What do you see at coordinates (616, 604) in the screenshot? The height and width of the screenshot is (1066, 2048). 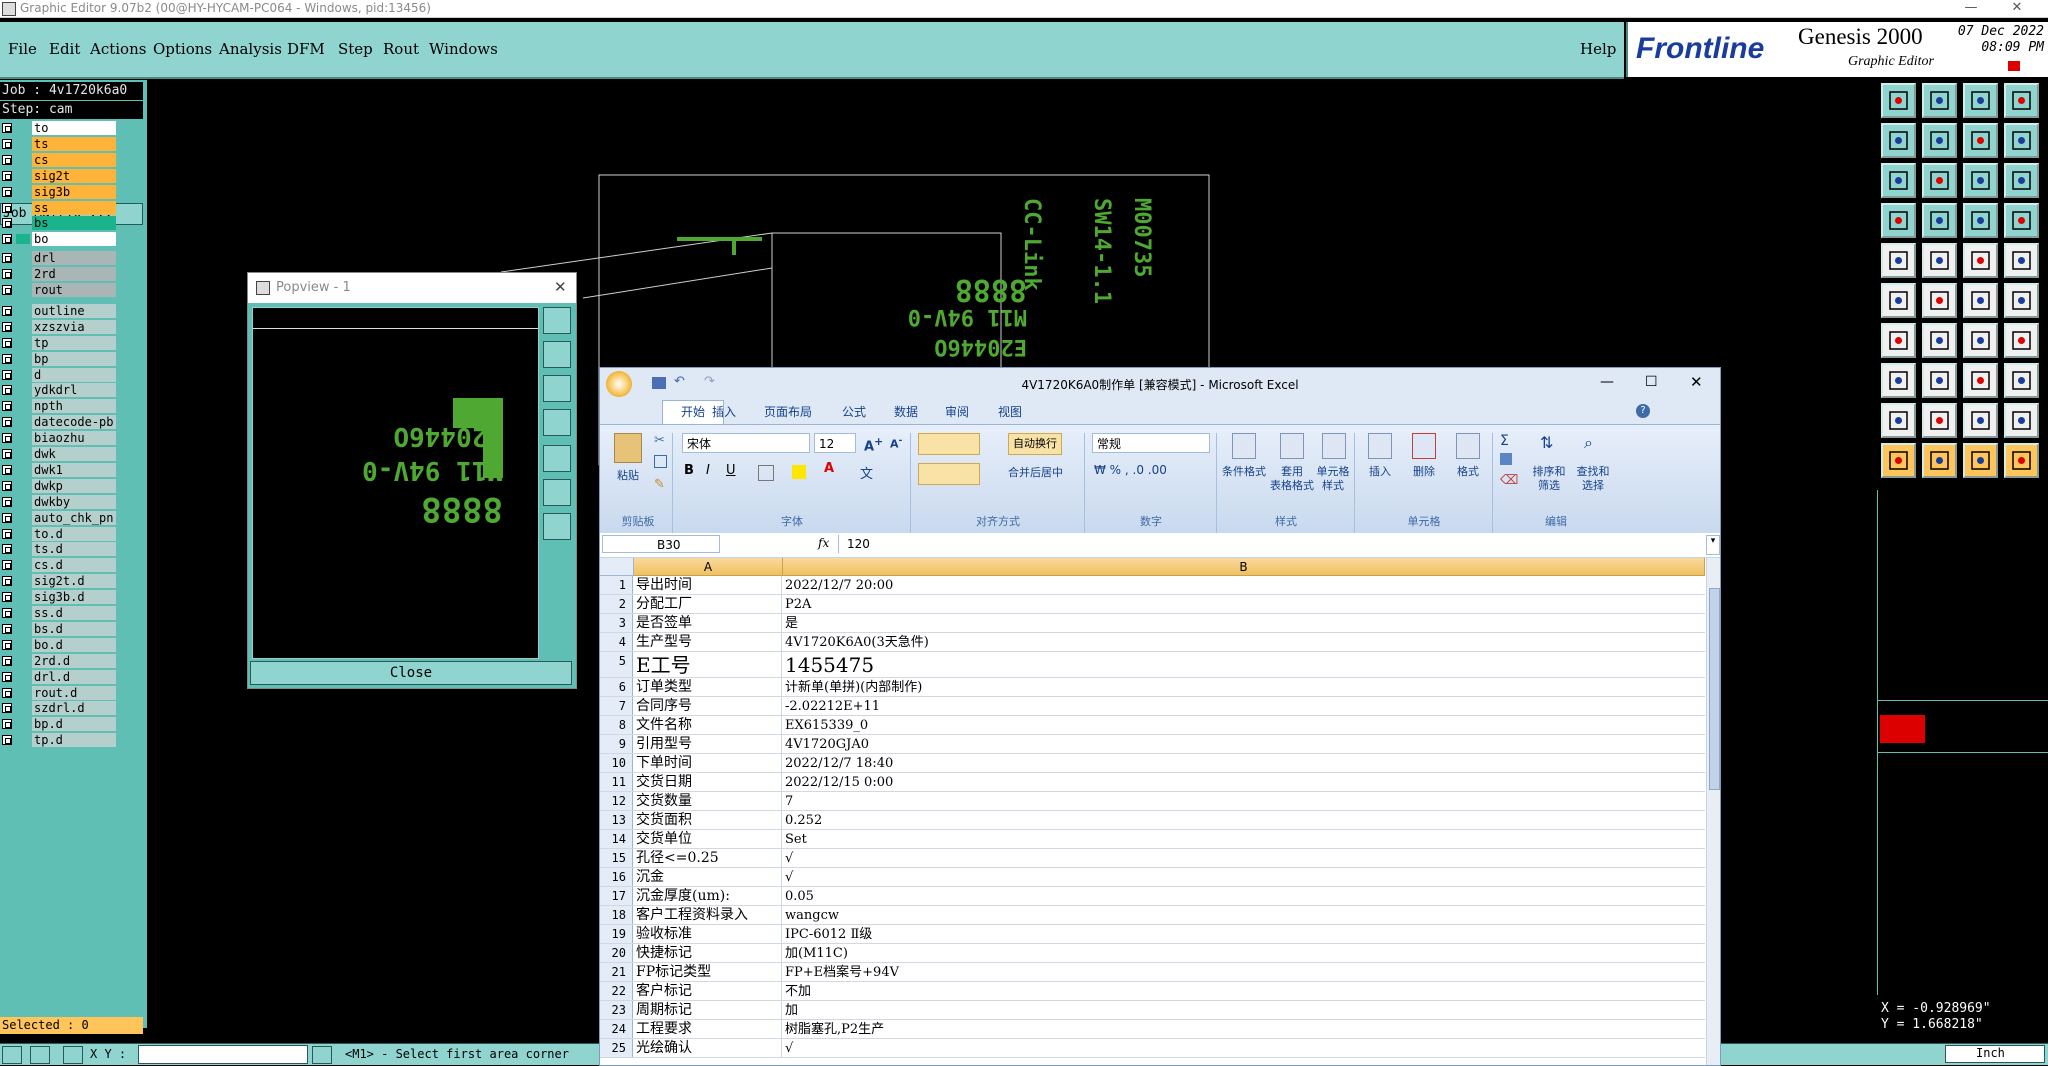 I see `row-number: 2` at bounding box center [616, 604].